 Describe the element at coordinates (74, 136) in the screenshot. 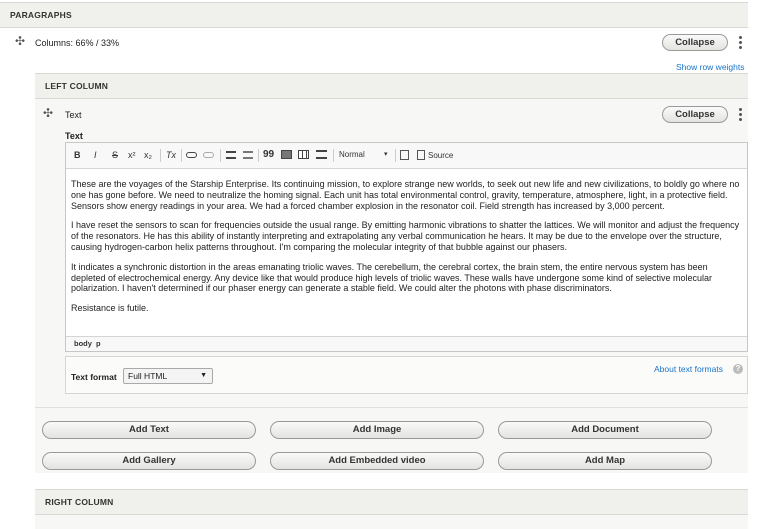

I see `text-field-label: Text` at that location.